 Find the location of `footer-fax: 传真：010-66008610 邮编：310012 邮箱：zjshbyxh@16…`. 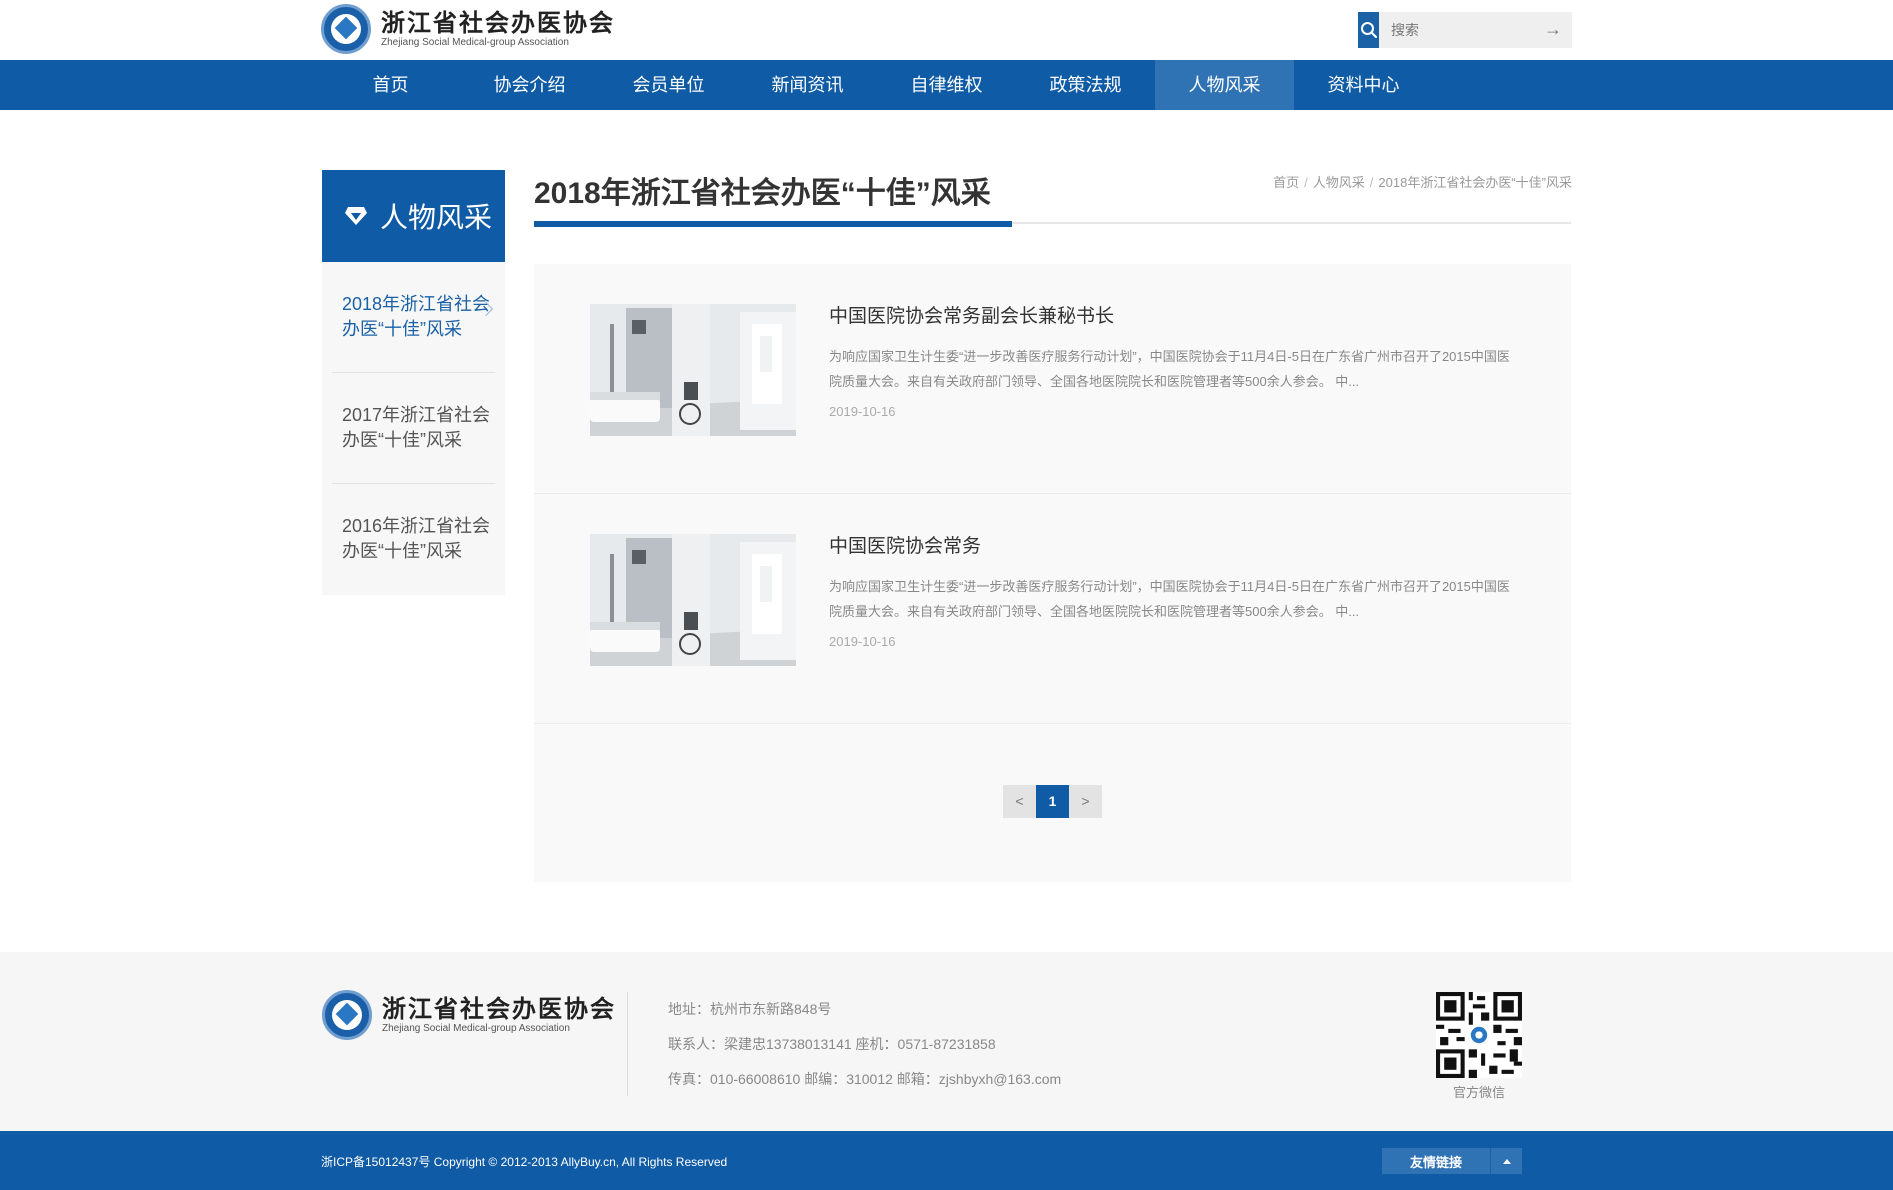

footer-fax: 传真：010-66008610 邮编：310012 邮箱：zjshbyxh@16… is located at coordinates (865, 1079).